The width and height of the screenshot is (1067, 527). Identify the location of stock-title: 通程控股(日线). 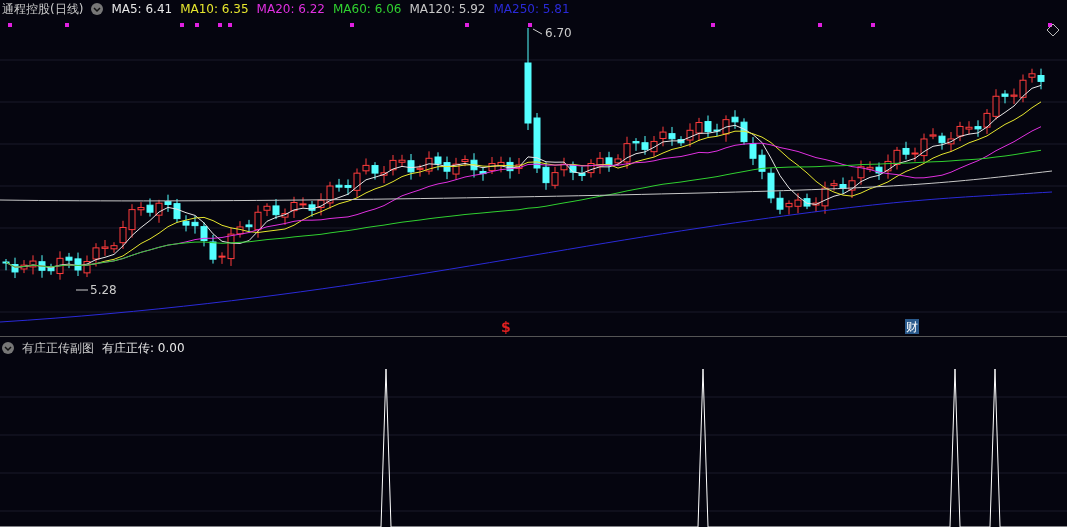
(43, 9).